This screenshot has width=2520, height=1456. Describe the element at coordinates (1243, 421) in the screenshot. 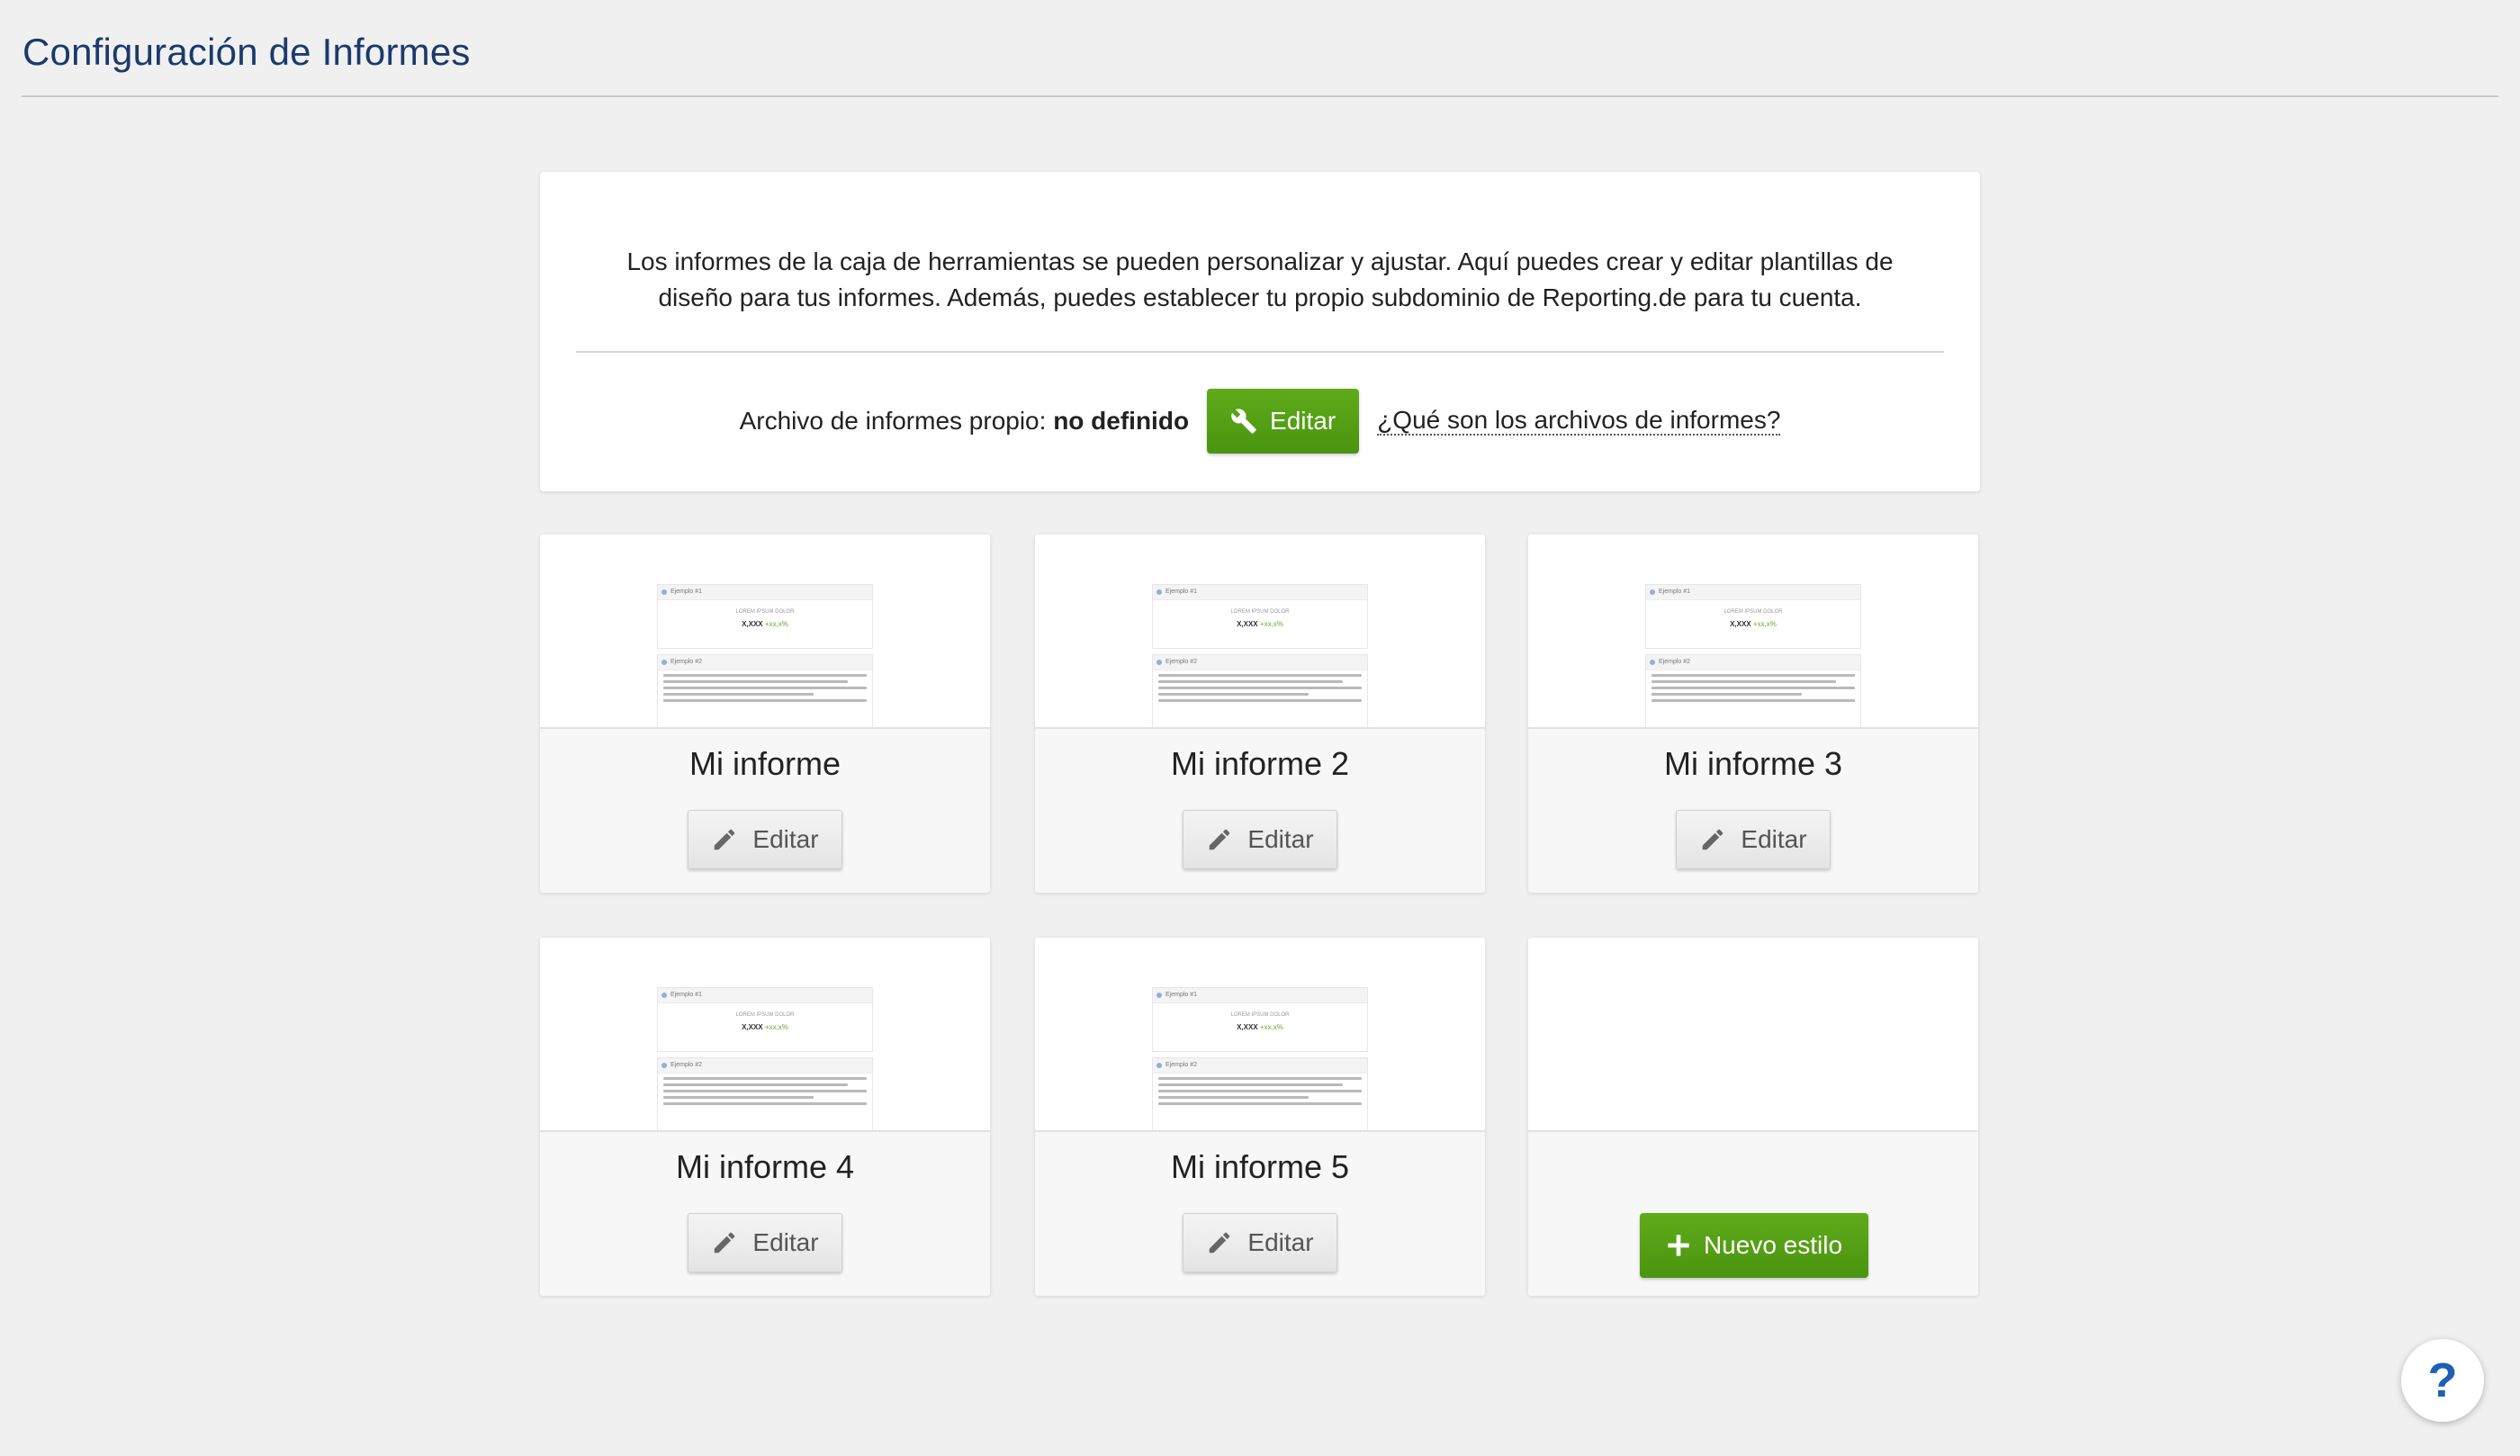

I see `wrench-icon` at that location.